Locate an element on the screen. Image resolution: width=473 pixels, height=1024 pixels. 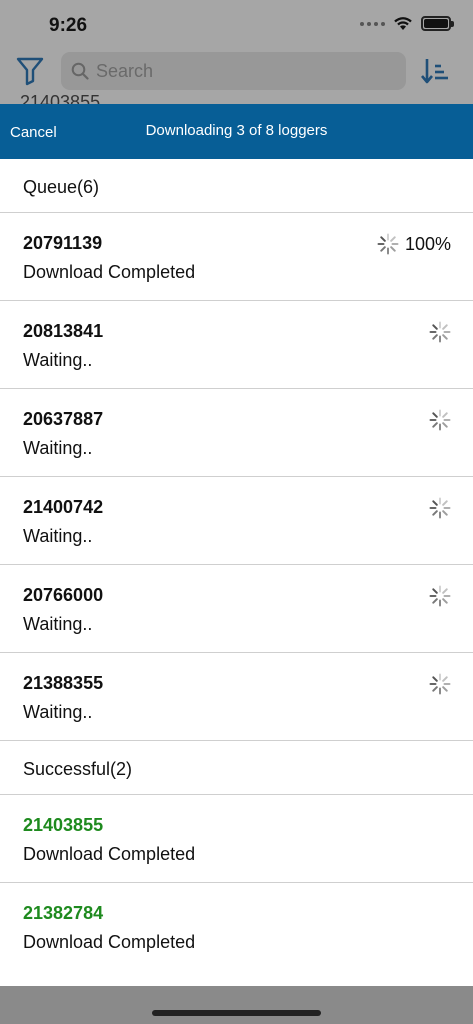
background-toolbar: Search is located at coordinates (236, 72).